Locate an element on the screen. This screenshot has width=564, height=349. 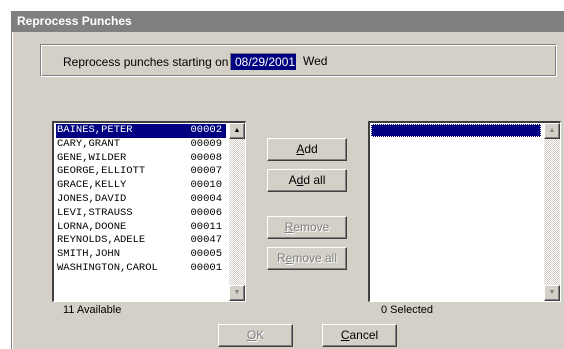
focus-row is located at coordinates (456, 130).